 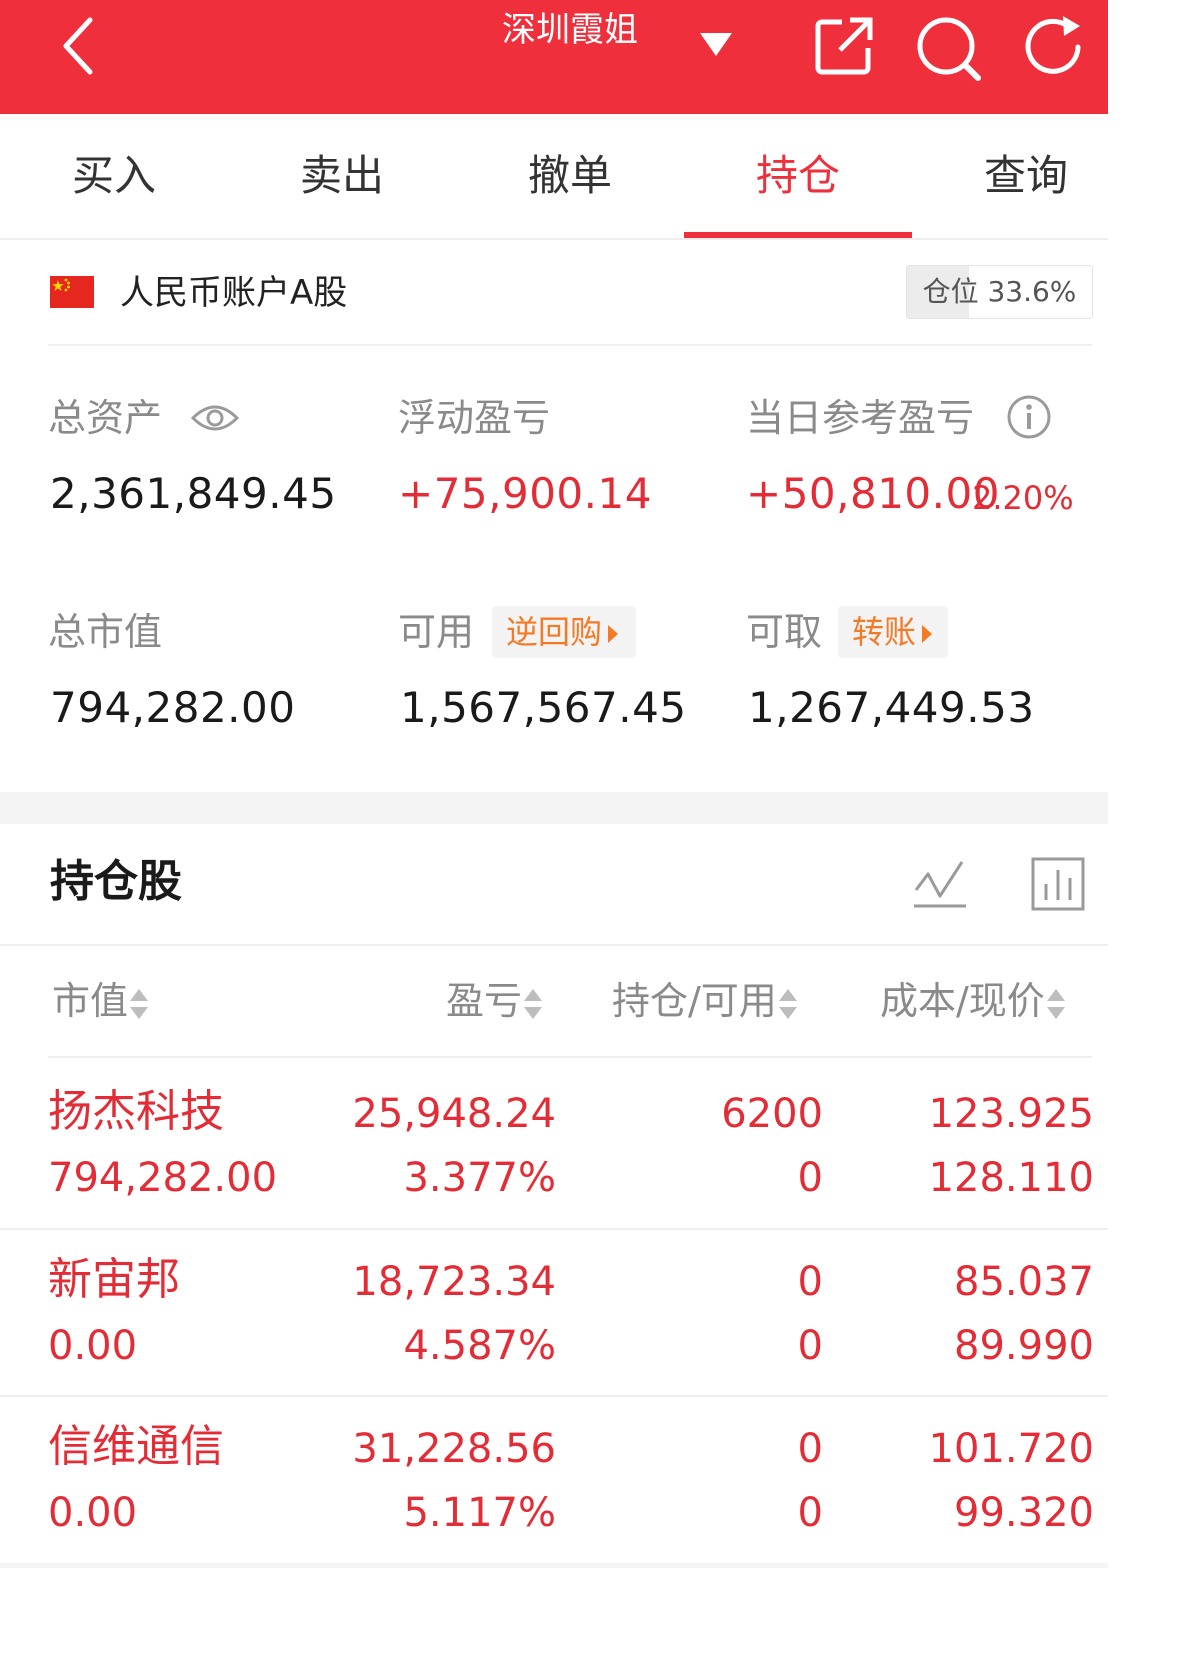 I want to click on col-header-label: 成本/现价, so click(x=962, y=1001).